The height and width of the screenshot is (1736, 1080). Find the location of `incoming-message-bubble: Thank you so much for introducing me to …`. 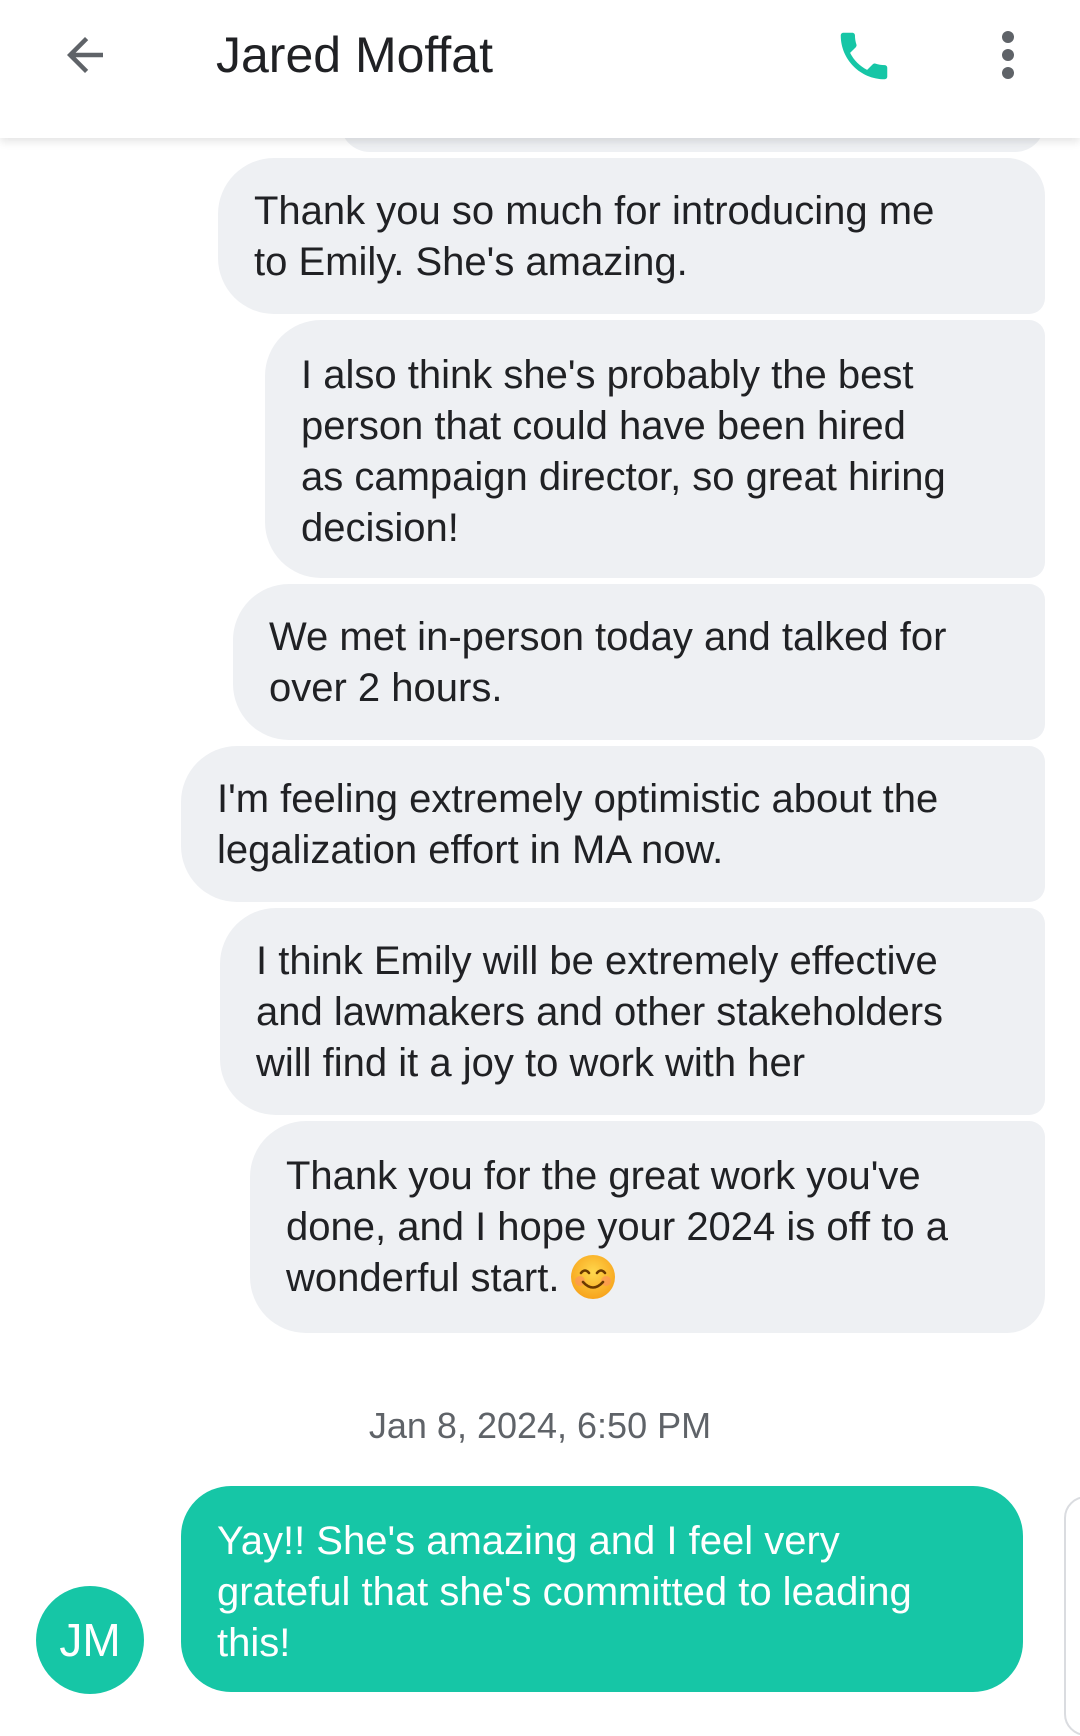

incoming-message-bubble: Thank you so much for introducing me to … is located at coordinates (631, 236).